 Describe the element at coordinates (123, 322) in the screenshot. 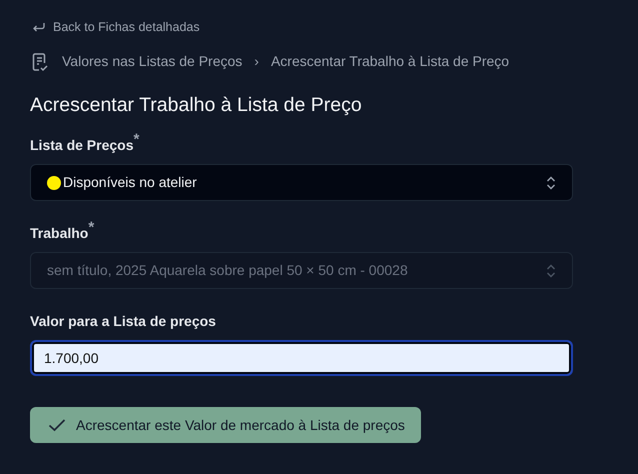

I see `field-label: Valor para a Lista de preços` at that location.